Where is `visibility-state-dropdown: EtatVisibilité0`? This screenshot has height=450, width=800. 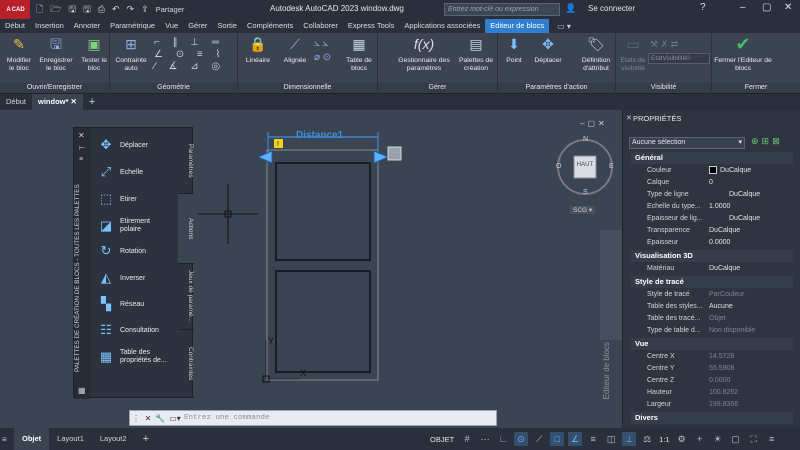
visibility-state-dropdown: EtatVisibilité0 is located at coordinates (679, 58).